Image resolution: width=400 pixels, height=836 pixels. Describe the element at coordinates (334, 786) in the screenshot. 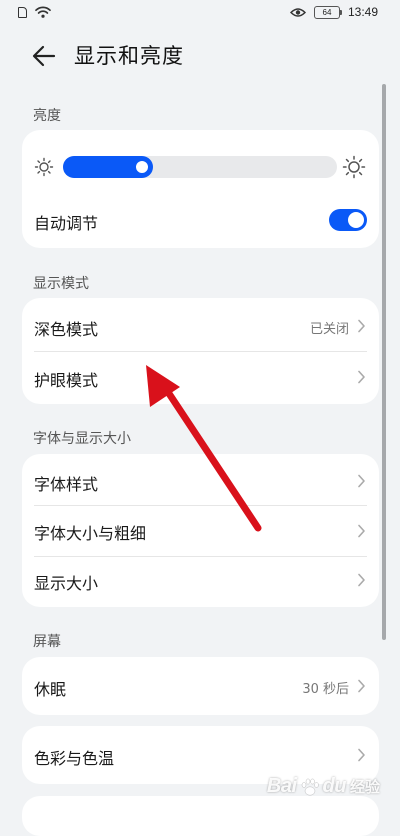

I see `watermark-latin-suffix: du` at that location.